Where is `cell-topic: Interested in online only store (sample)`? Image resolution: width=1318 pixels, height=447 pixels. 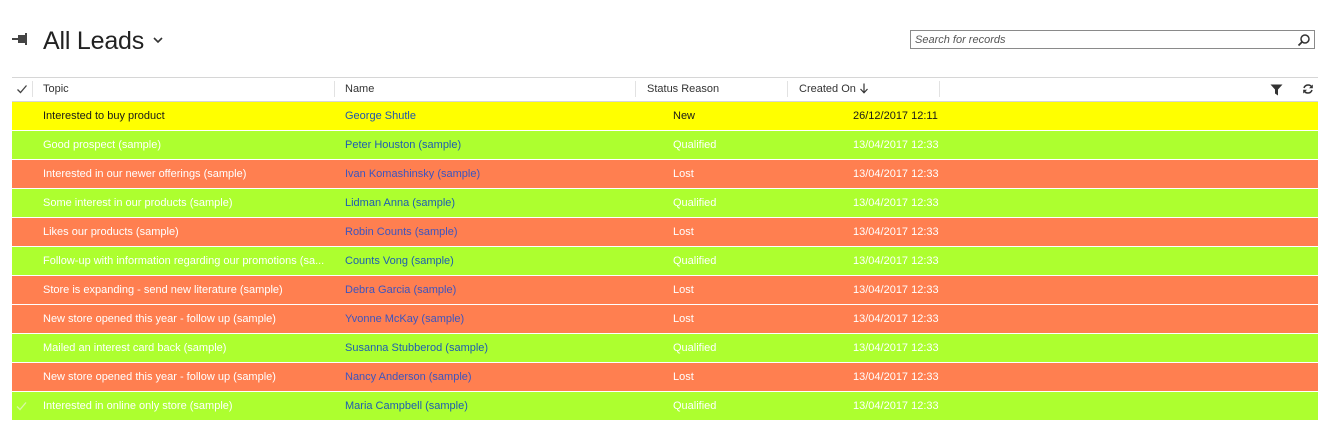
cell-topic: Interested in online only store (sample) is located at coordinates (138, 406).